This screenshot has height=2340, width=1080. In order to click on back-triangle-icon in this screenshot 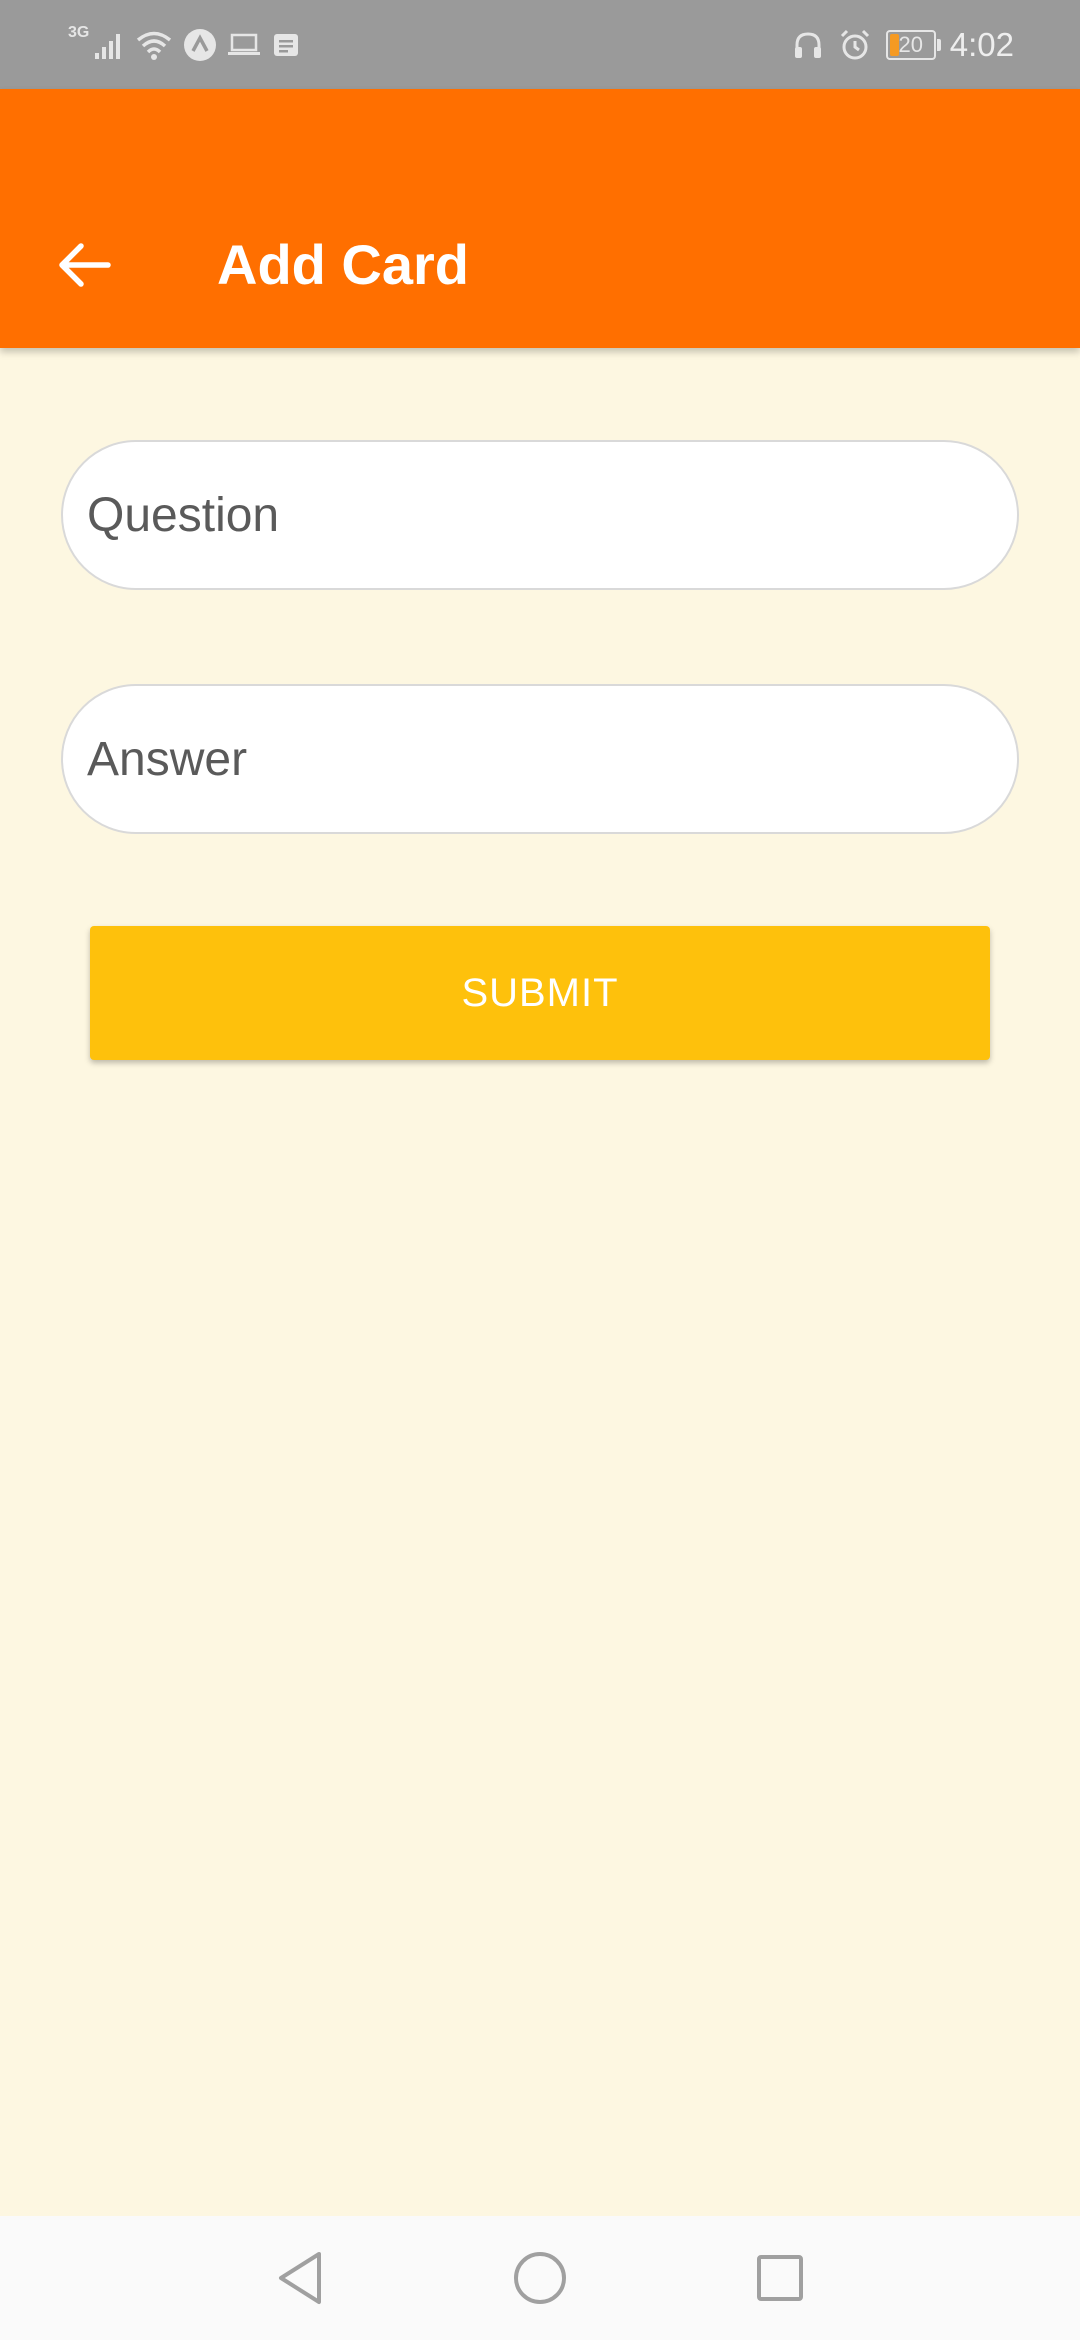, I will do `click(300, 2278)`.